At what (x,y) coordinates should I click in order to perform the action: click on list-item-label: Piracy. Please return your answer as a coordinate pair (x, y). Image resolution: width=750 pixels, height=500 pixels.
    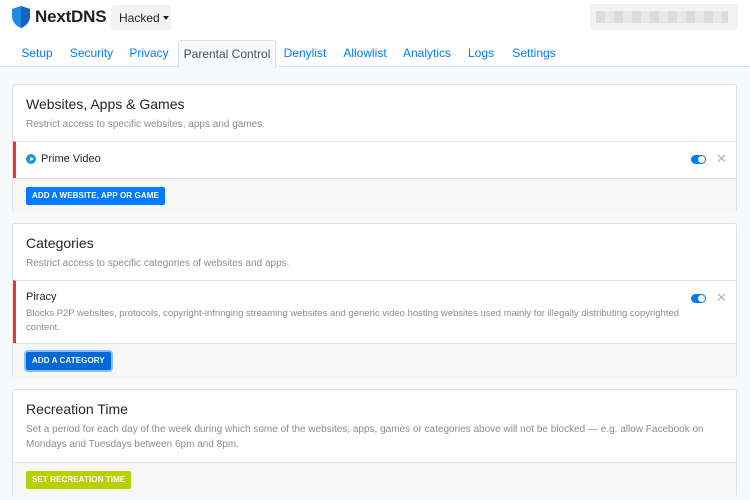
    Looking at the image, I should click on (41, 297).